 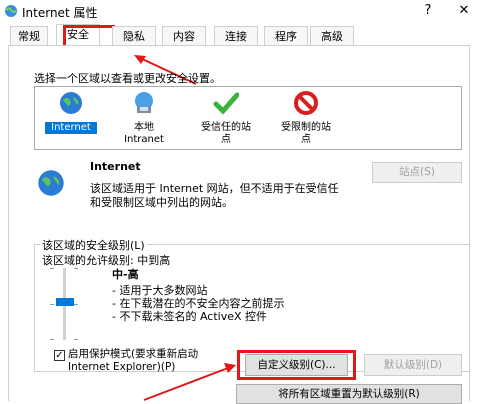 What do you see at coordinates (59, 355) in the screenshot?
I see `protected-mode-checkbox: ✓` at bounding box center [59, 355].